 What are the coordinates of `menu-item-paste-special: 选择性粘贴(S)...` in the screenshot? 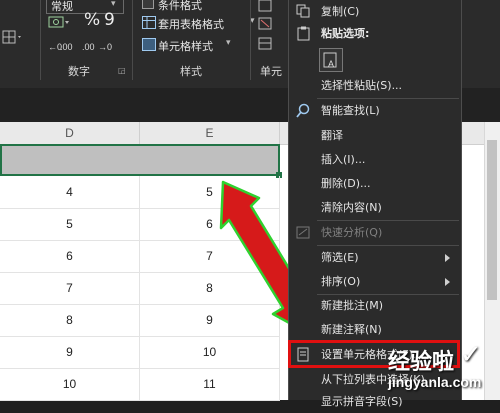 It's located at (375, 85).